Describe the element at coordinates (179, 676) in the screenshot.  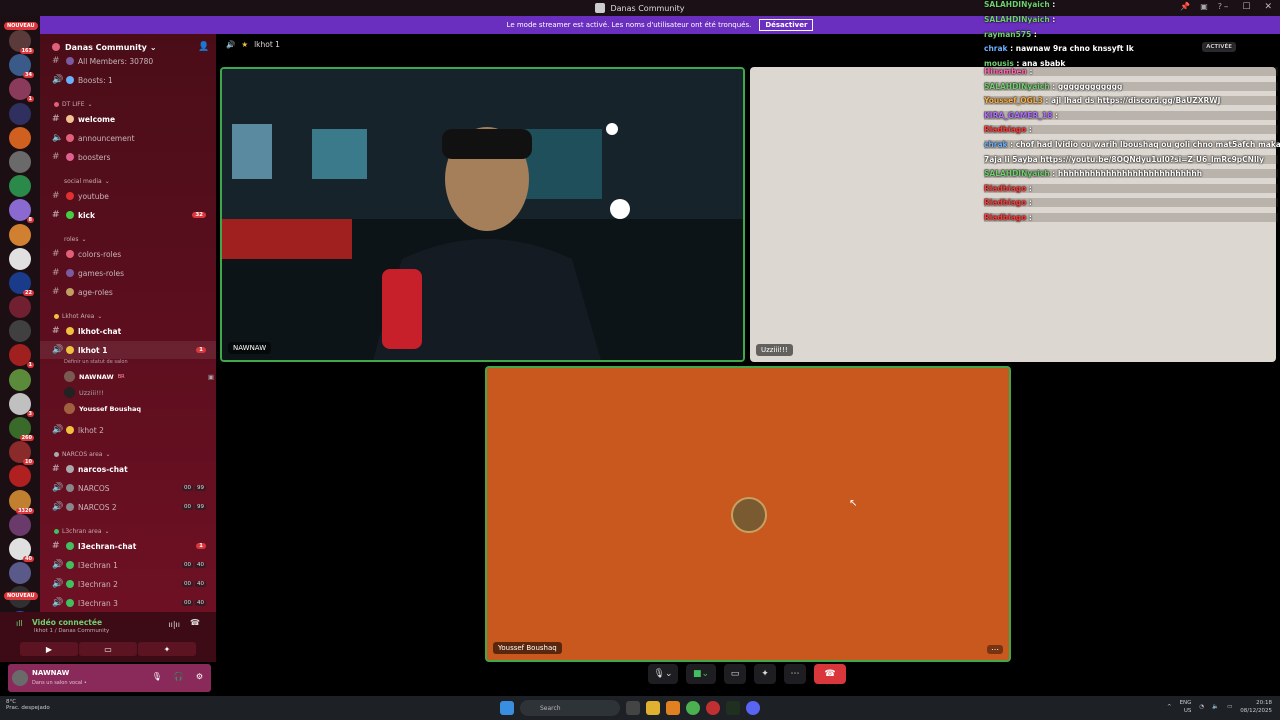
I see `headphones-icon: 🎧` at that location.